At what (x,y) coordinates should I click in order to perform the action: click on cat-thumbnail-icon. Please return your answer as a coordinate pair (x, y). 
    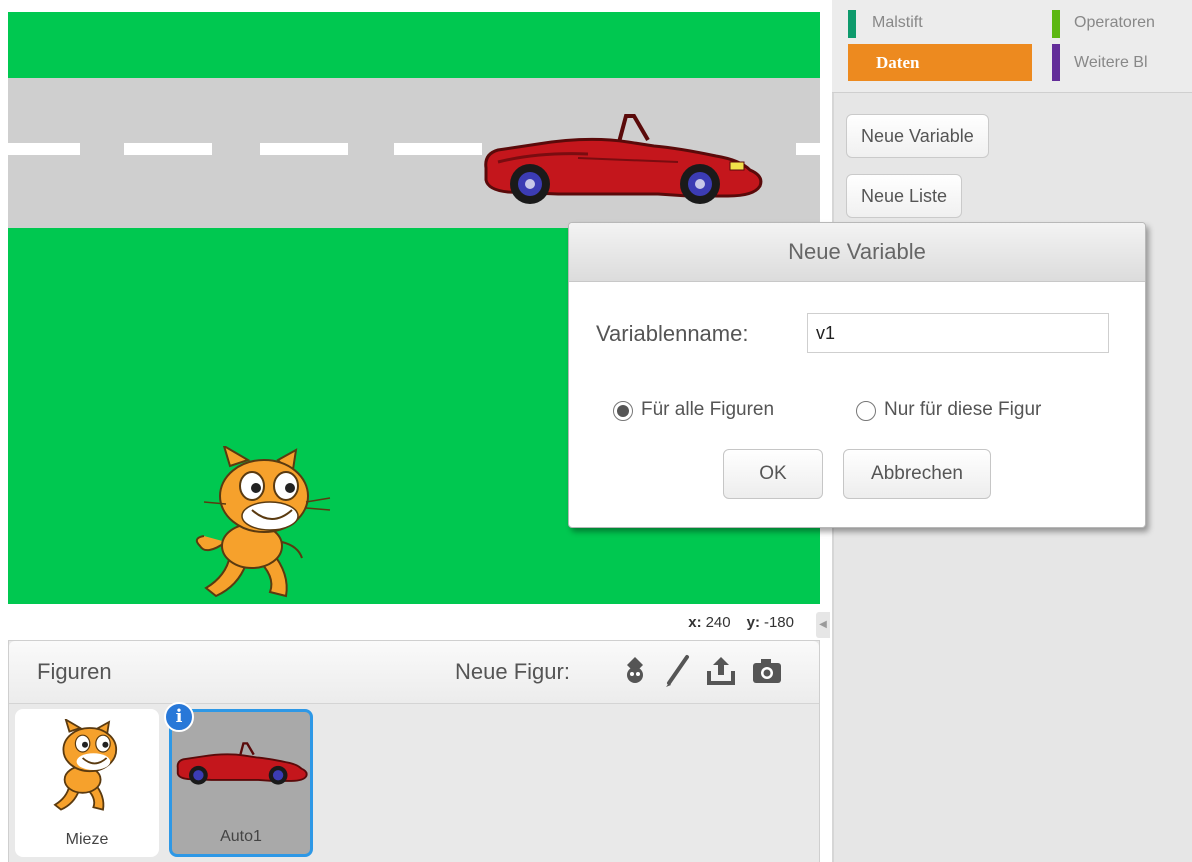
    Looking at the image, I should click on (85, 765).